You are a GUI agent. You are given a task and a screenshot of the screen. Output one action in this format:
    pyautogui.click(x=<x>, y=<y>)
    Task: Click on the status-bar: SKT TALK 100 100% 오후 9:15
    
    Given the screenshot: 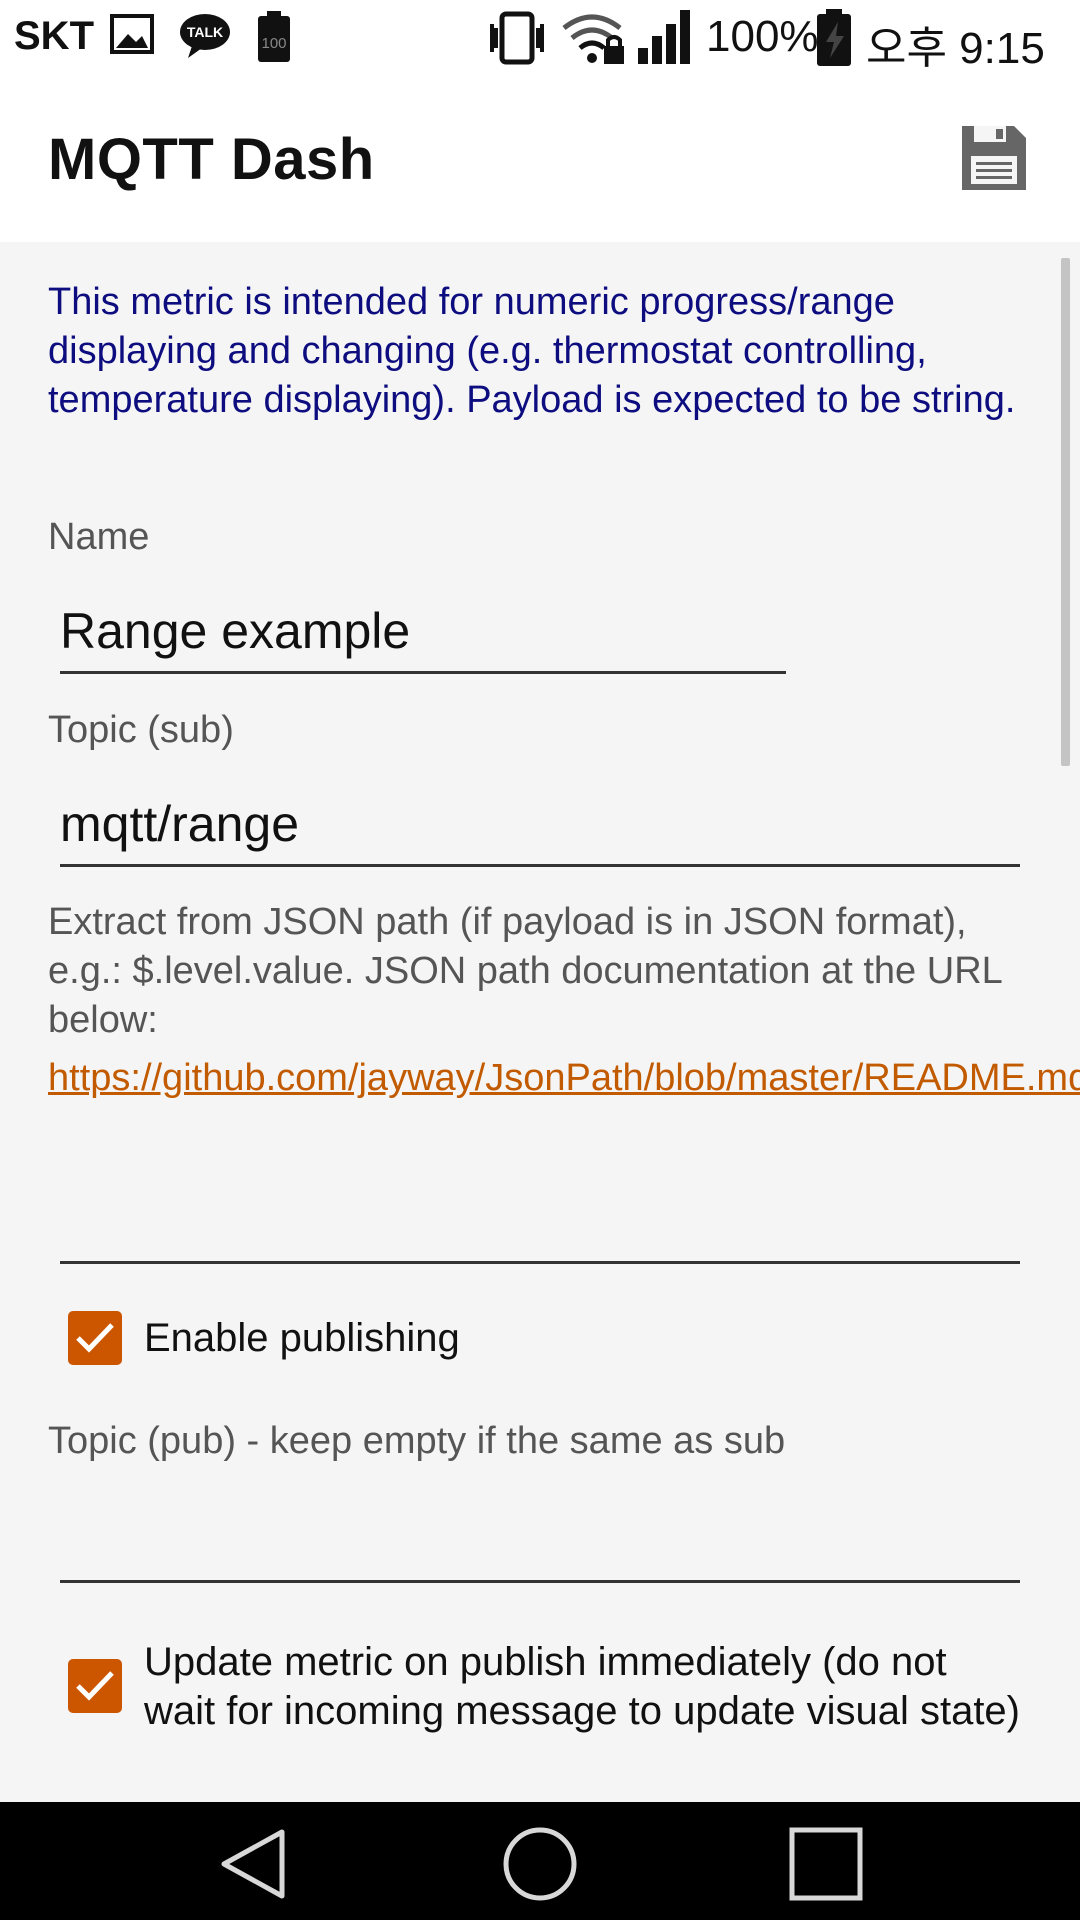 What is the action you would take?
    pyautogui.click(x=540, y=39)
    